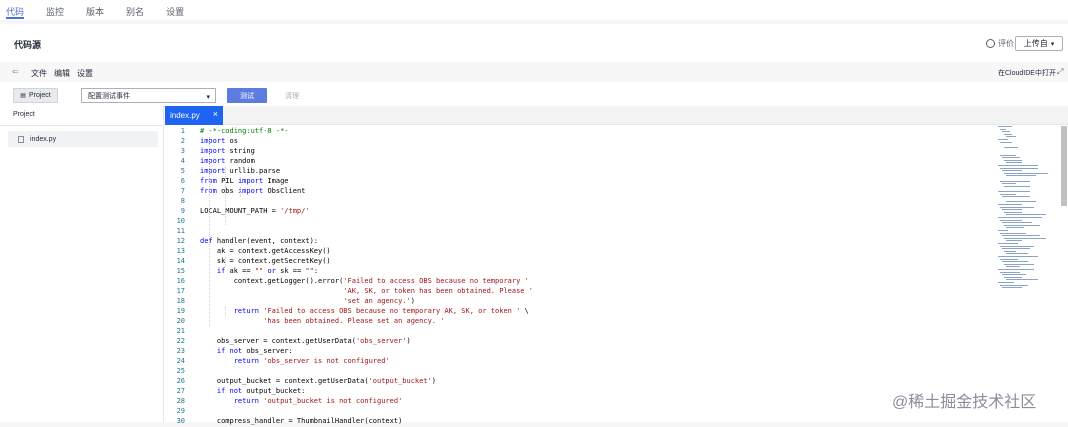 The width and height of the screenshot is (1068, 427). I want to click on project-sidebar: Project index.py, so click(82, 264).